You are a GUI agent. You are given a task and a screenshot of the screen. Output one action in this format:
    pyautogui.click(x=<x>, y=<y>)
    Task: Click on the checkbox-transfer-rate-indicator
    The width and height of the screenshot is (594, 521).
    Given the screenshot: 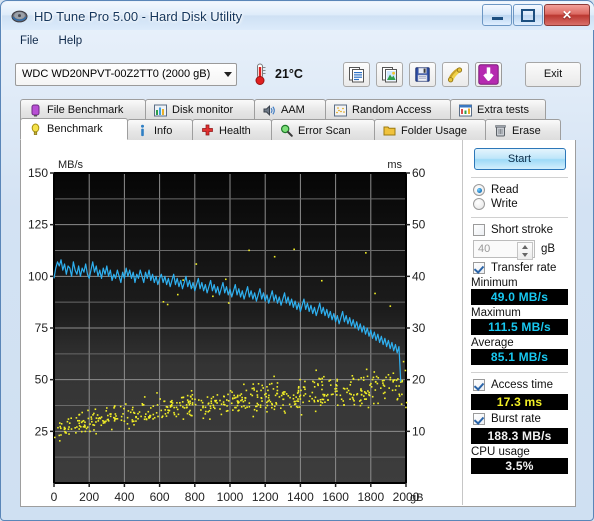 What is the action you would take?
    pyautogui.click(x=479, y=268)
    